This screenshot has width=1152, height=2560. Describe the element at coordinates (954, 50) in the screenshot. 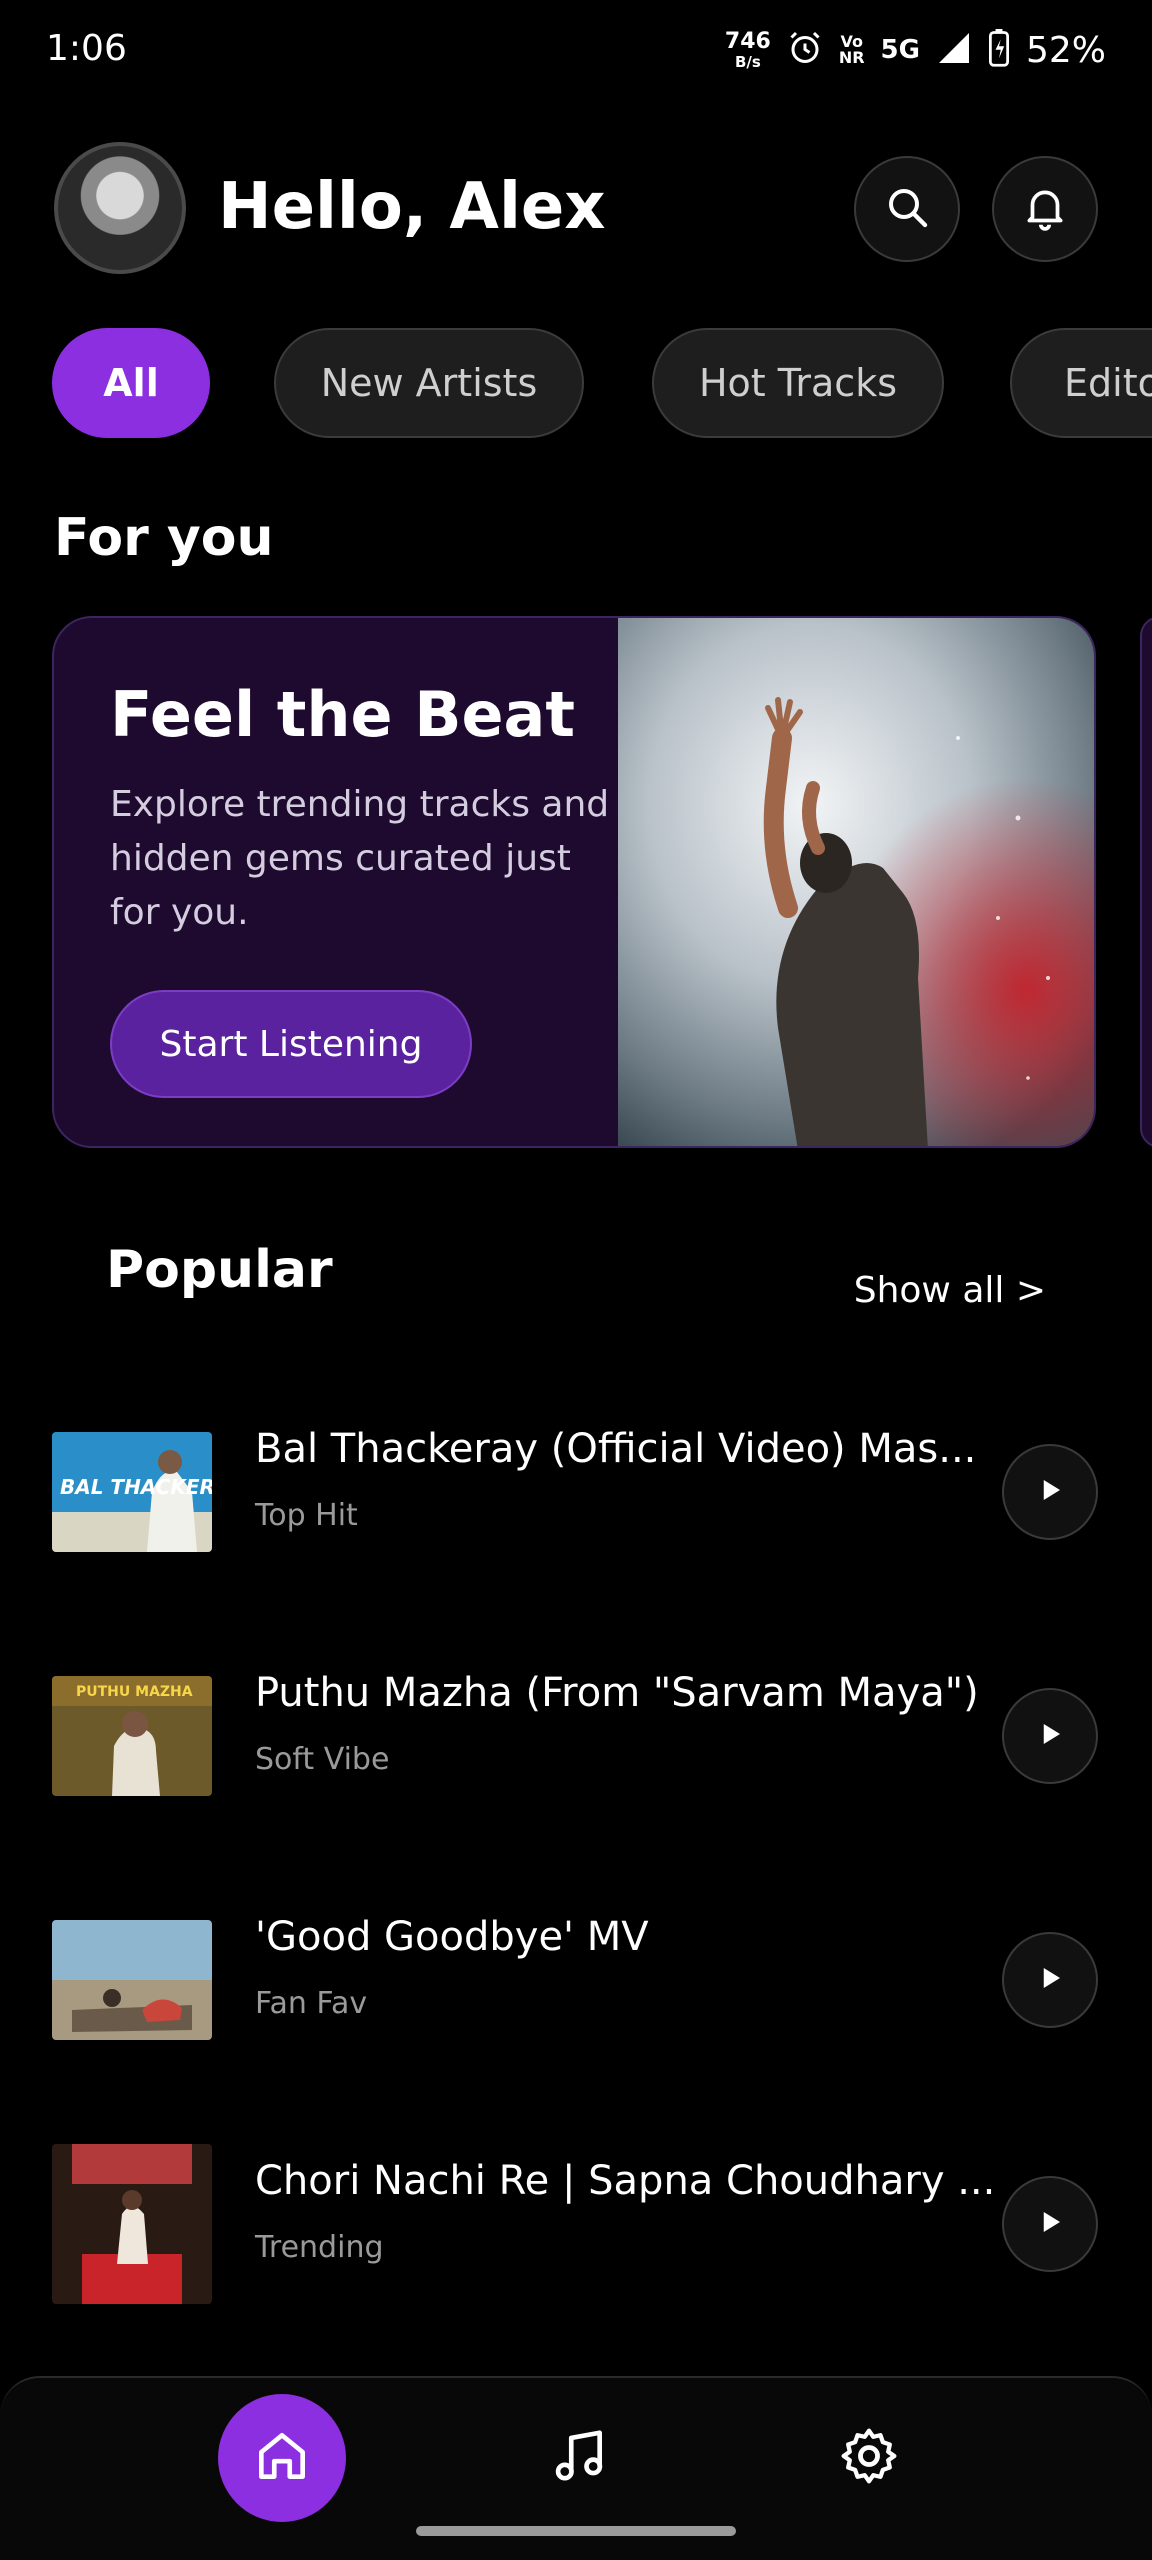

I see `signal-icon` at that location.